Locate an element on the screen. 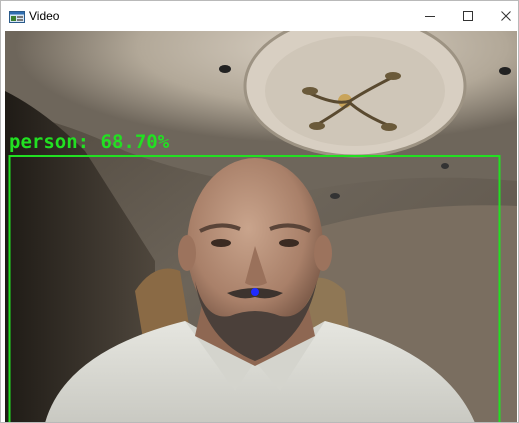 This screenshot has width=519, height=423. title-bar: Video is located at coordinates (259, 16).